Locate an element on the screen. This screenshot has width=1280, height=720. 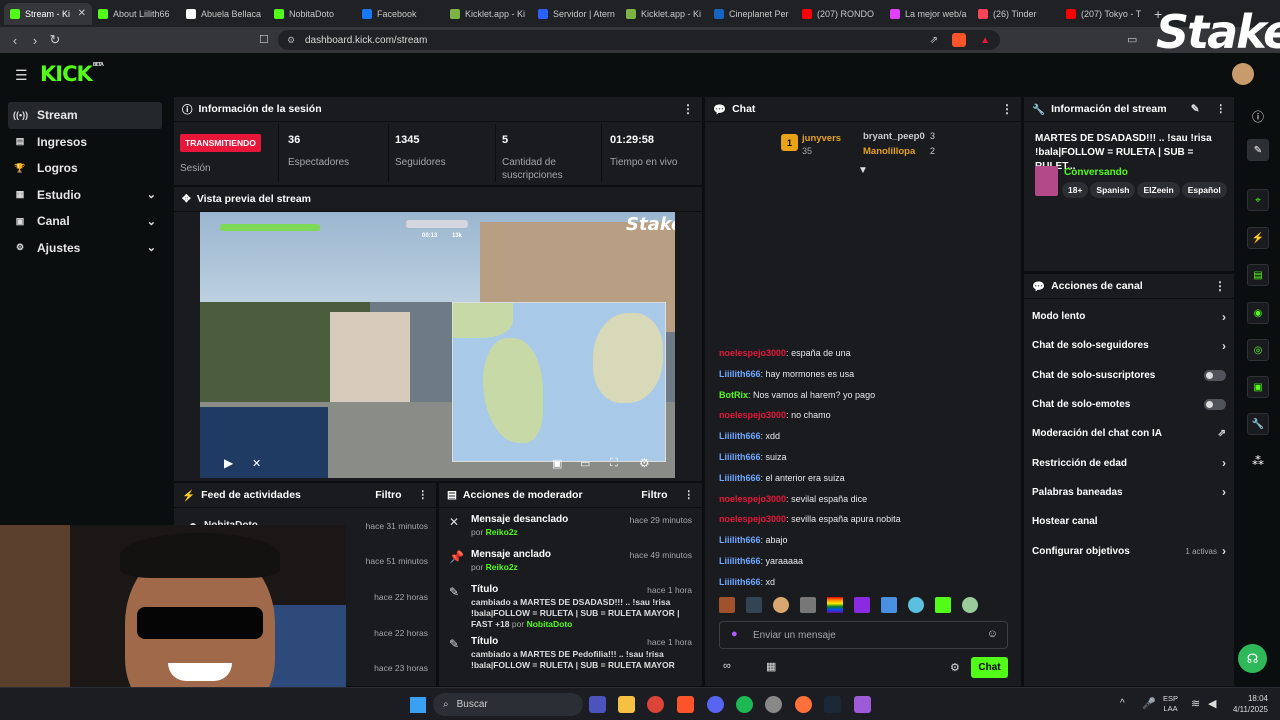
chat-message: Liiilith666: abajo is located at coordinates (753, 540).